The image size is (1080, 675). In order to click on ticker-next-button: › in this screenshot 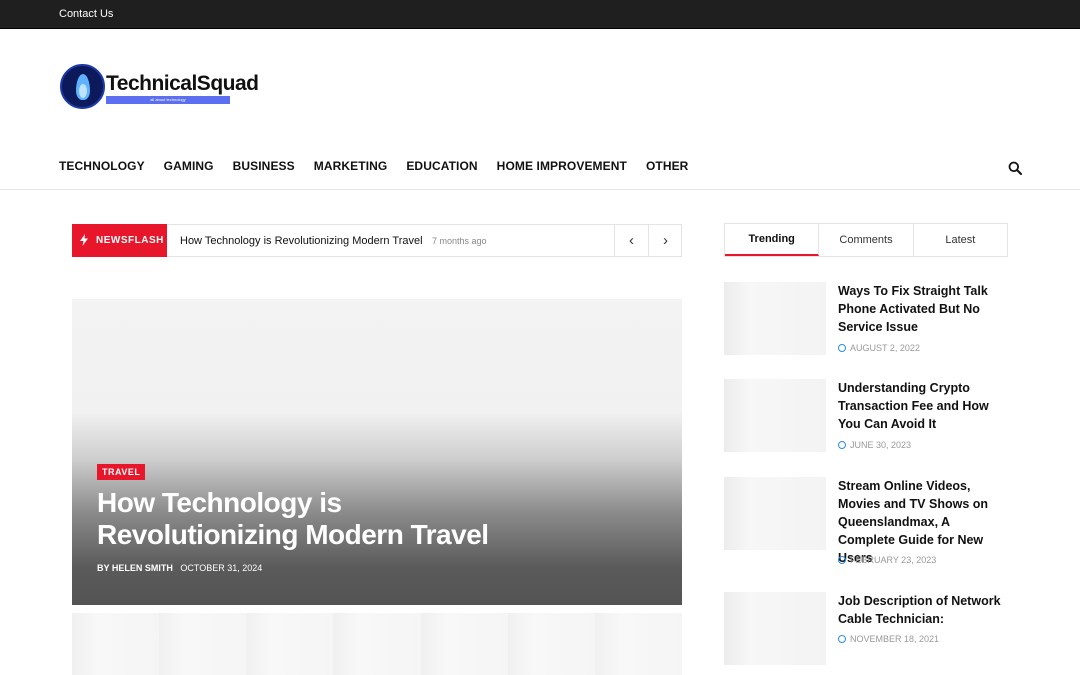, I will do `click(665, 240)`.